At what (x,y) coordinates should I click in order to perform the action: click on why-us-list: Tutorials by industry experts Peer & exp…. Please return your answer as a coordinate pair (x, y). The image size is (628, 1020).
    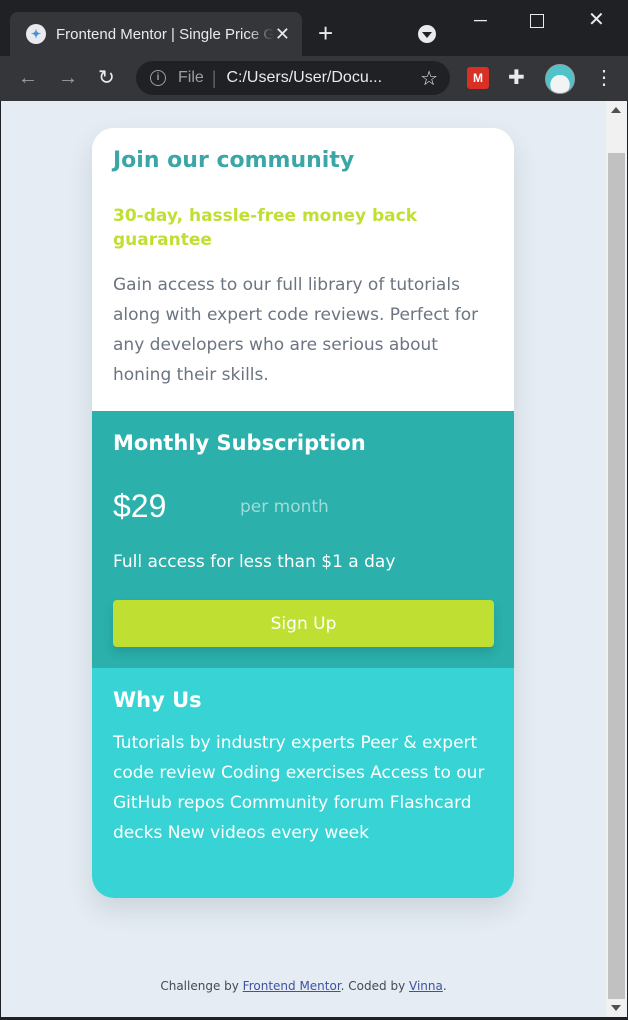
    Looking at the image, I should click on (299, 788).